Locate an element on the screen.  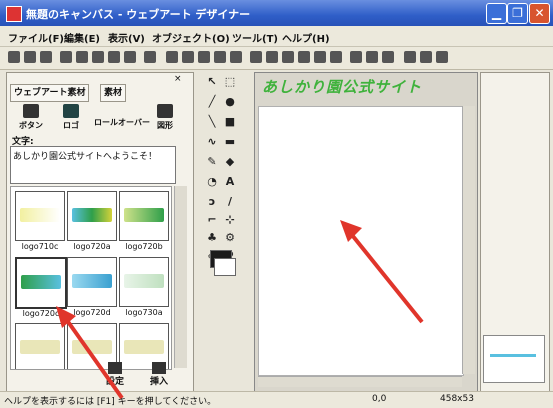
annotation-arrow-canvas is located at coordinates (385, 276).